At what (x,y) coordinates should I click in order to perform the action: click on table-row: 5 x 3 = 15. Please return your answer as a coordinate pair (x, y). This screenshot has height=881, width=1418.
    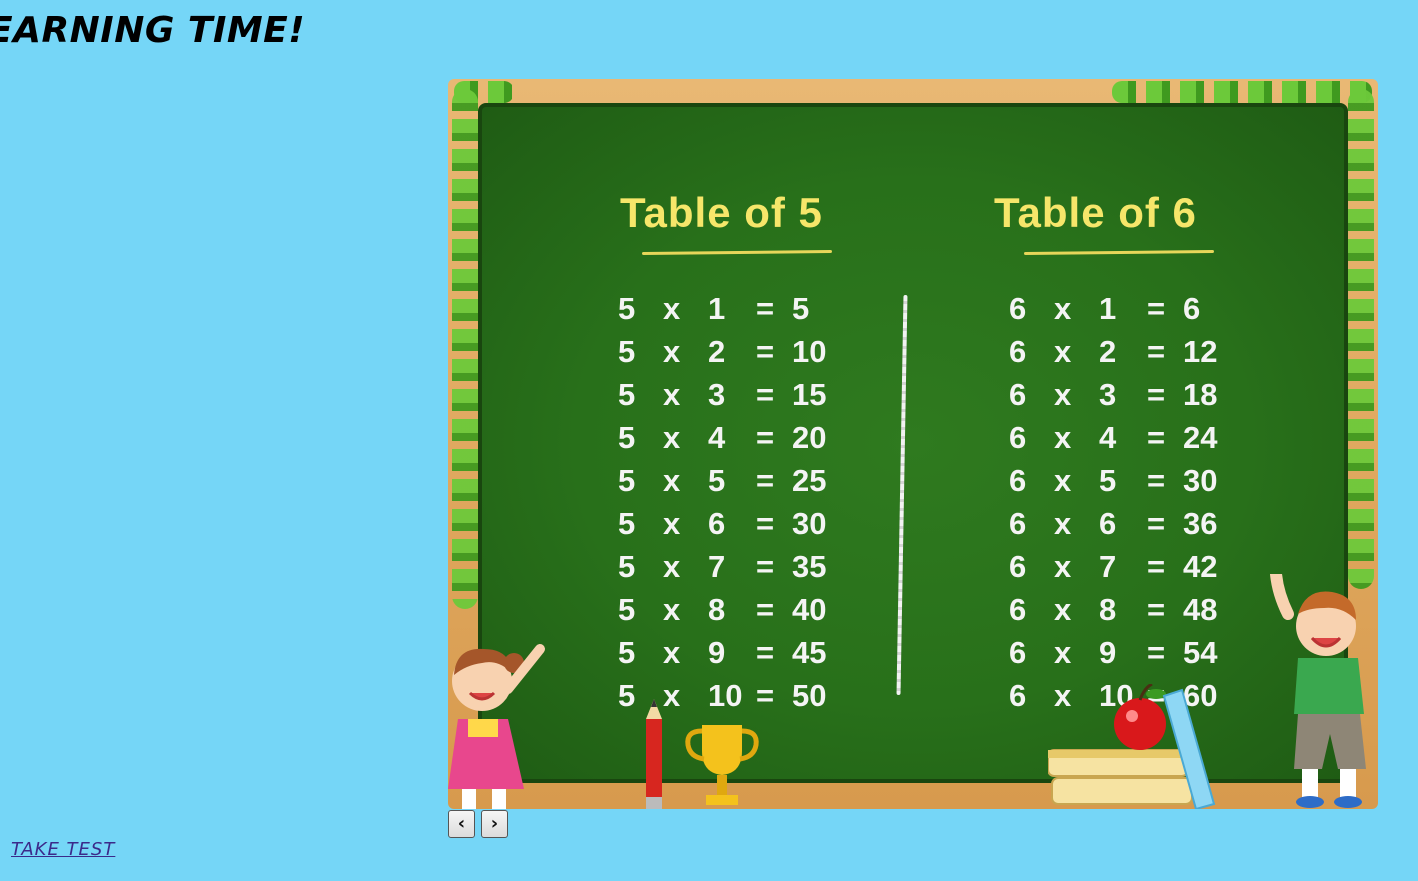
    Looking at the image, I should click on (740, 394).